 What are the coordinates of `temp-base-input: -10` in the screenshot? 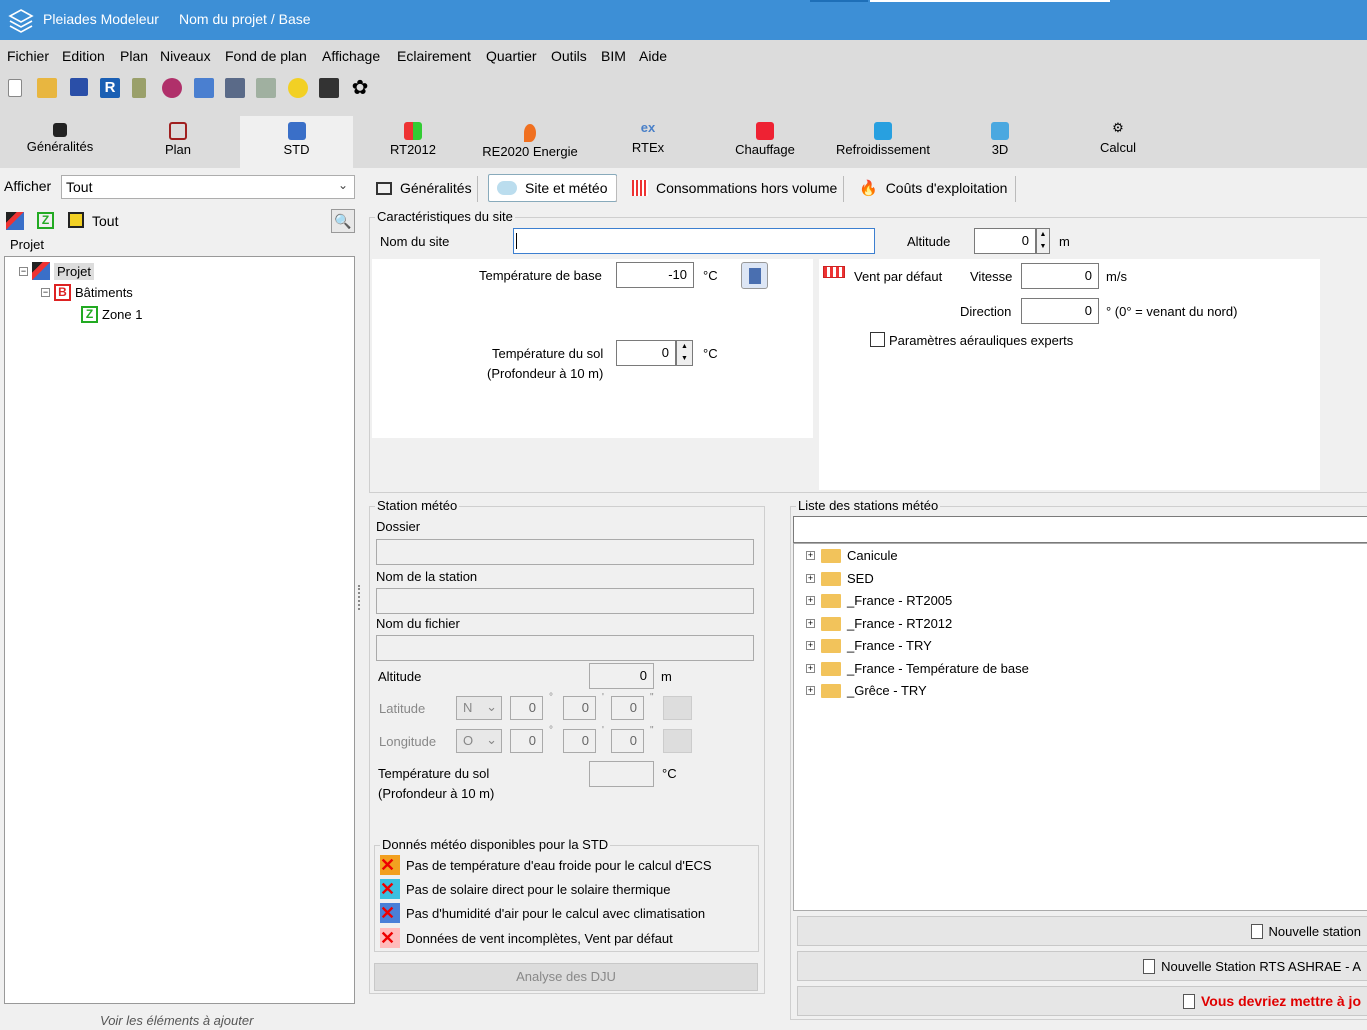 It's located at (655, 275).